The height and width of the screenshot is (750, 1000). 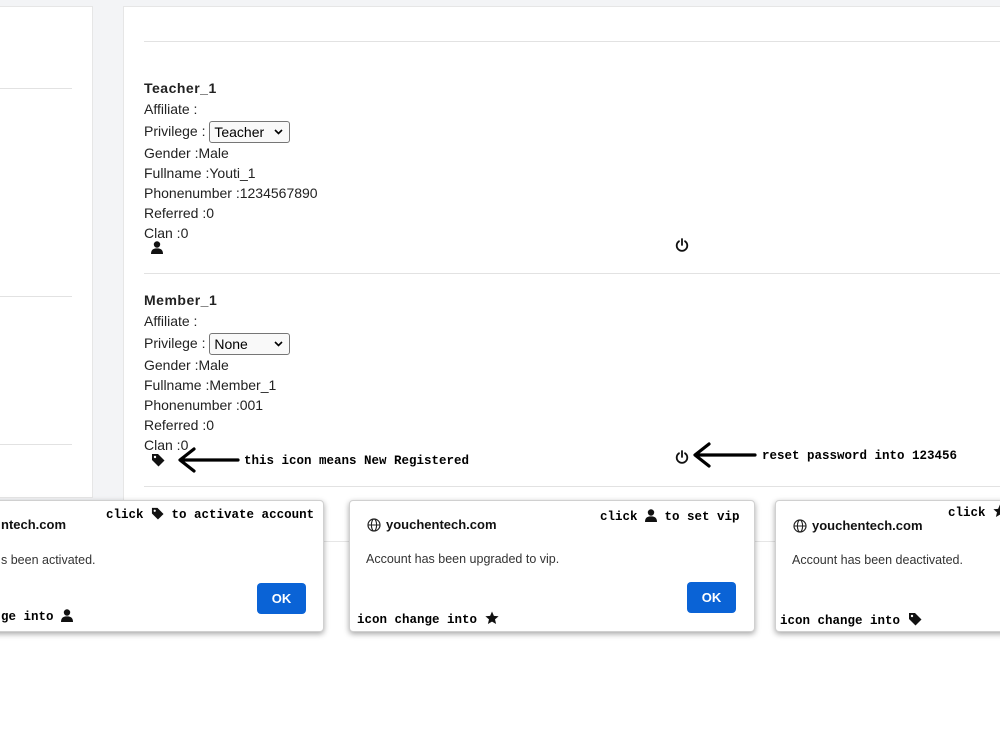 I want to click on privilege-select: Teacher, so click(x=250, y=132).